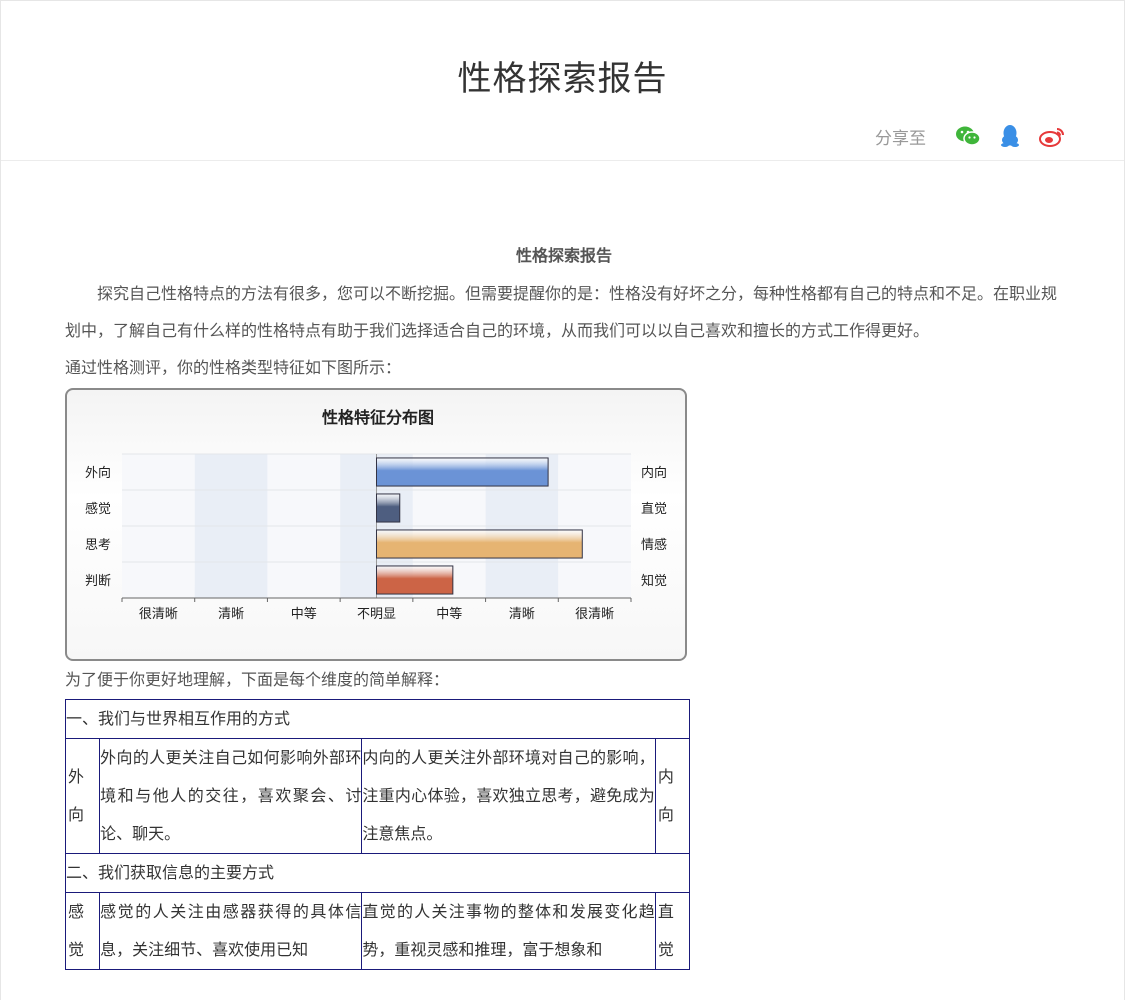 The width and height of the screenshot is (1125, 1000). Describe the element at coordinates (508, 931) in the screenshot. I see `right-desc: 直觉的人关注事物的整体和发展变化趋势，重视灵感和推理，富于想象和` at that location.